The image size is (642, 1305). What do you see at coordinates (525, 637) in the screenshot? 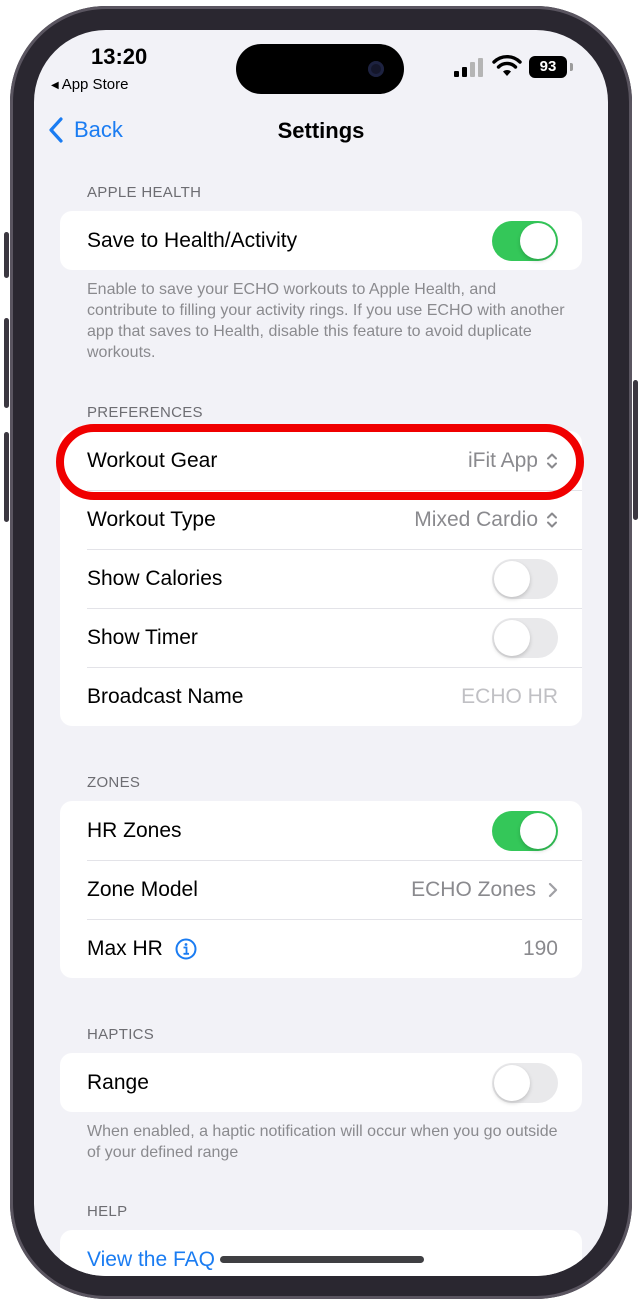
I see `show-timer-toggle` at bounding box center [525, 637].